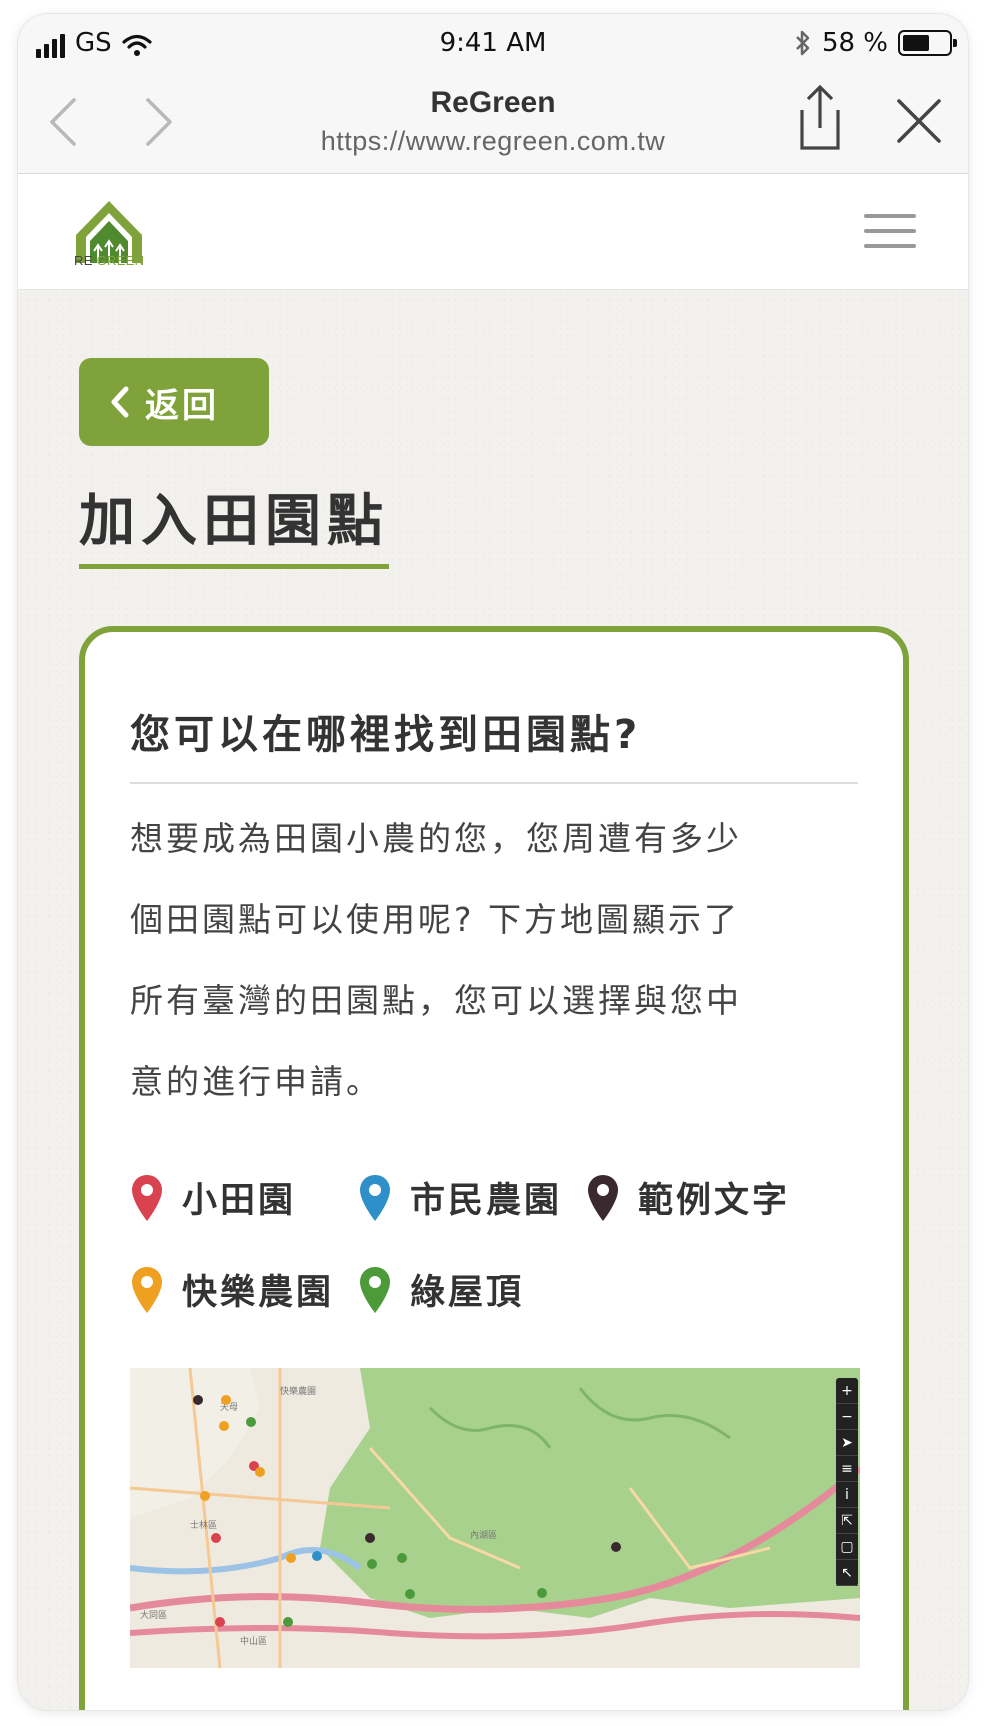 This screenshot has width=986, height=1726. I want to click on map-tiles: 快樂農園 士林區 內湖區 大同區 中山區 天母, so click(495, 1518).